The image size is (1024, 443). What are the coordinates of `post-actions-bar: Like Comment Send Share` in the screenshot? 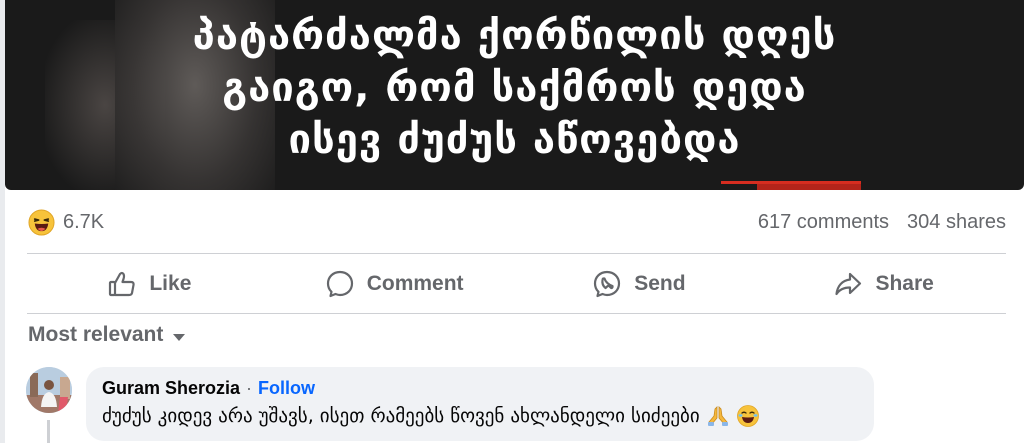 It's located at (516, 284).